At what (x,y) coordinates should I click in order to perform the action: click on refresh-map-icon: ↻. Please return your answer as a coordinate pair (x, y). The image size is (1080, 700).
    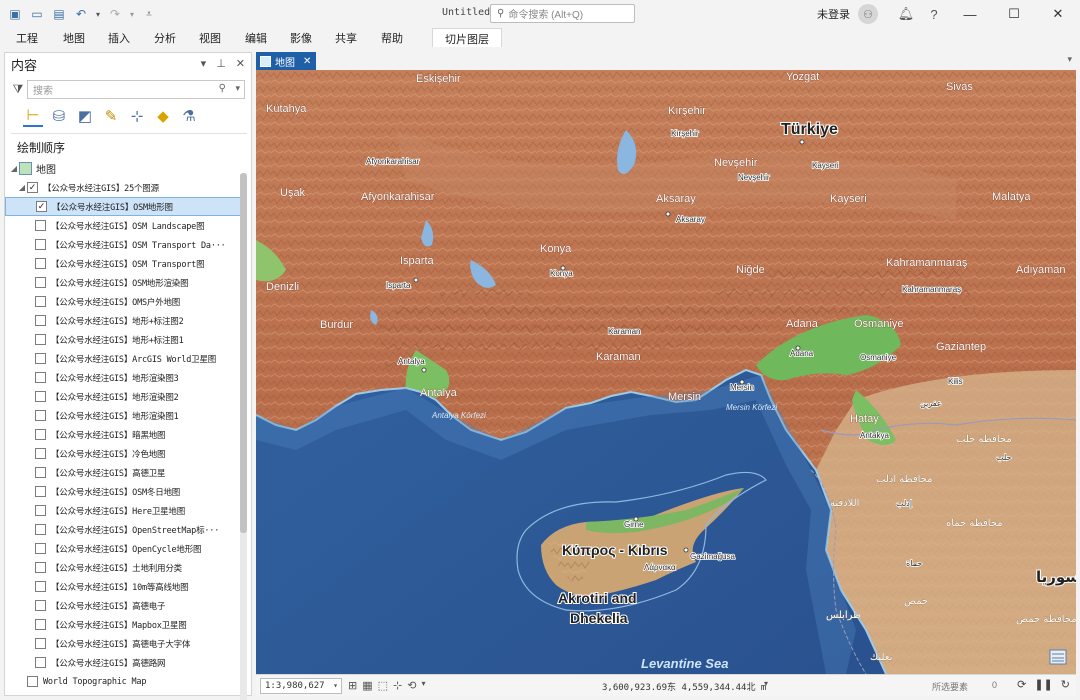
    Looking at the image, I should click on (1065, 684).